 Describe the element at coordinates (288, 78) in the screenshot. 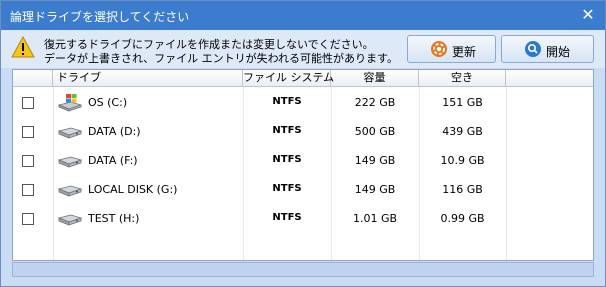

I see `column-header-filesystem: ファイル システム` at that location.